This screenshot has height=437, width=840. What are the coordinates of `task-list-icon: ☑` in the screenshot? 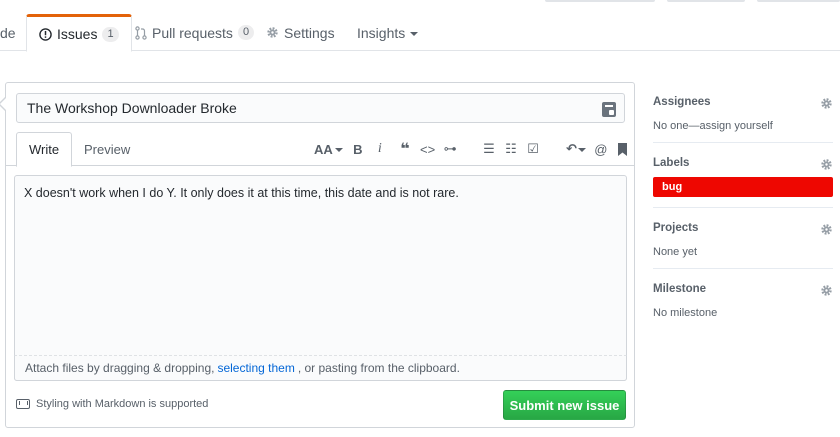 It's located at (533, 149).